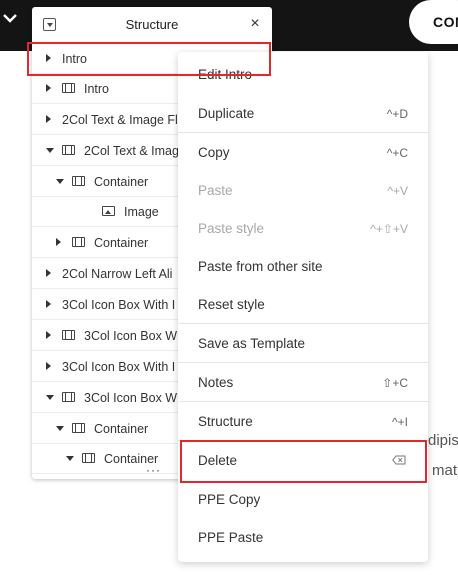  I want to click on menu-item-paste-style: Paste style ^+⇧+V, so click(303, 228).